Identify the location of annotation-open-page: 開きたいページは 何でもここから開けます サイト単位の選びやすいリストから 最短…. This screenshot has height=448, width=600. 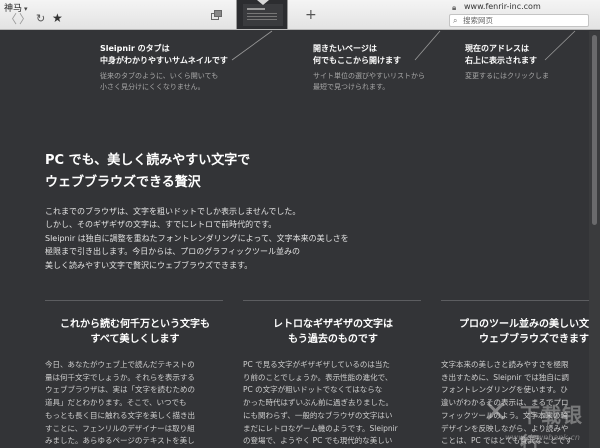
(373, 68).